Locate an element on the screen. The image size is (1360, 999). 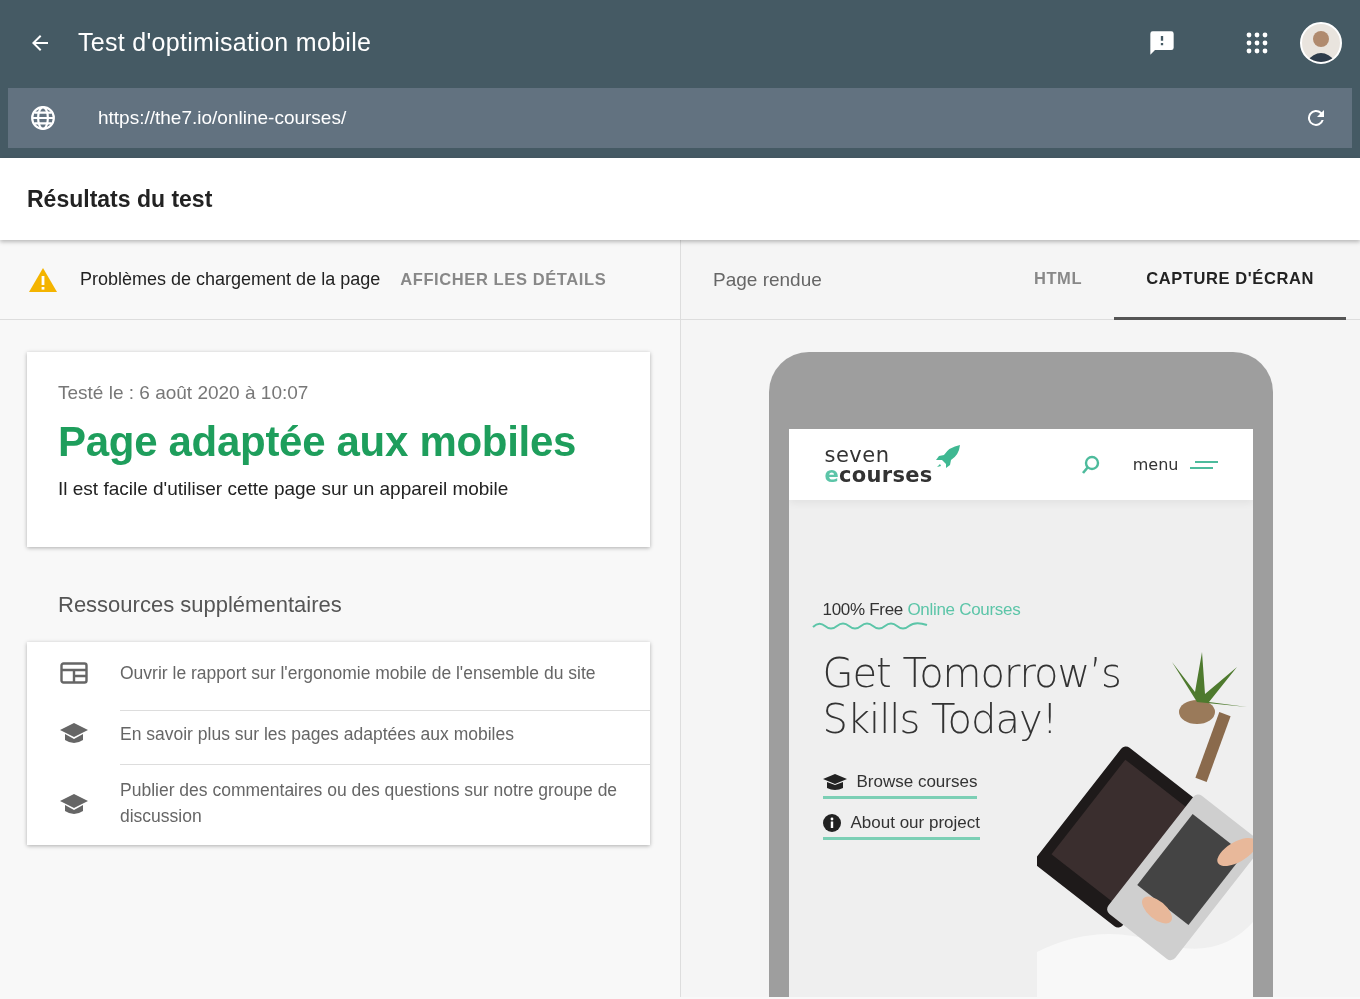
section-heading: Résultats du test is located at coordinates (120, 199).